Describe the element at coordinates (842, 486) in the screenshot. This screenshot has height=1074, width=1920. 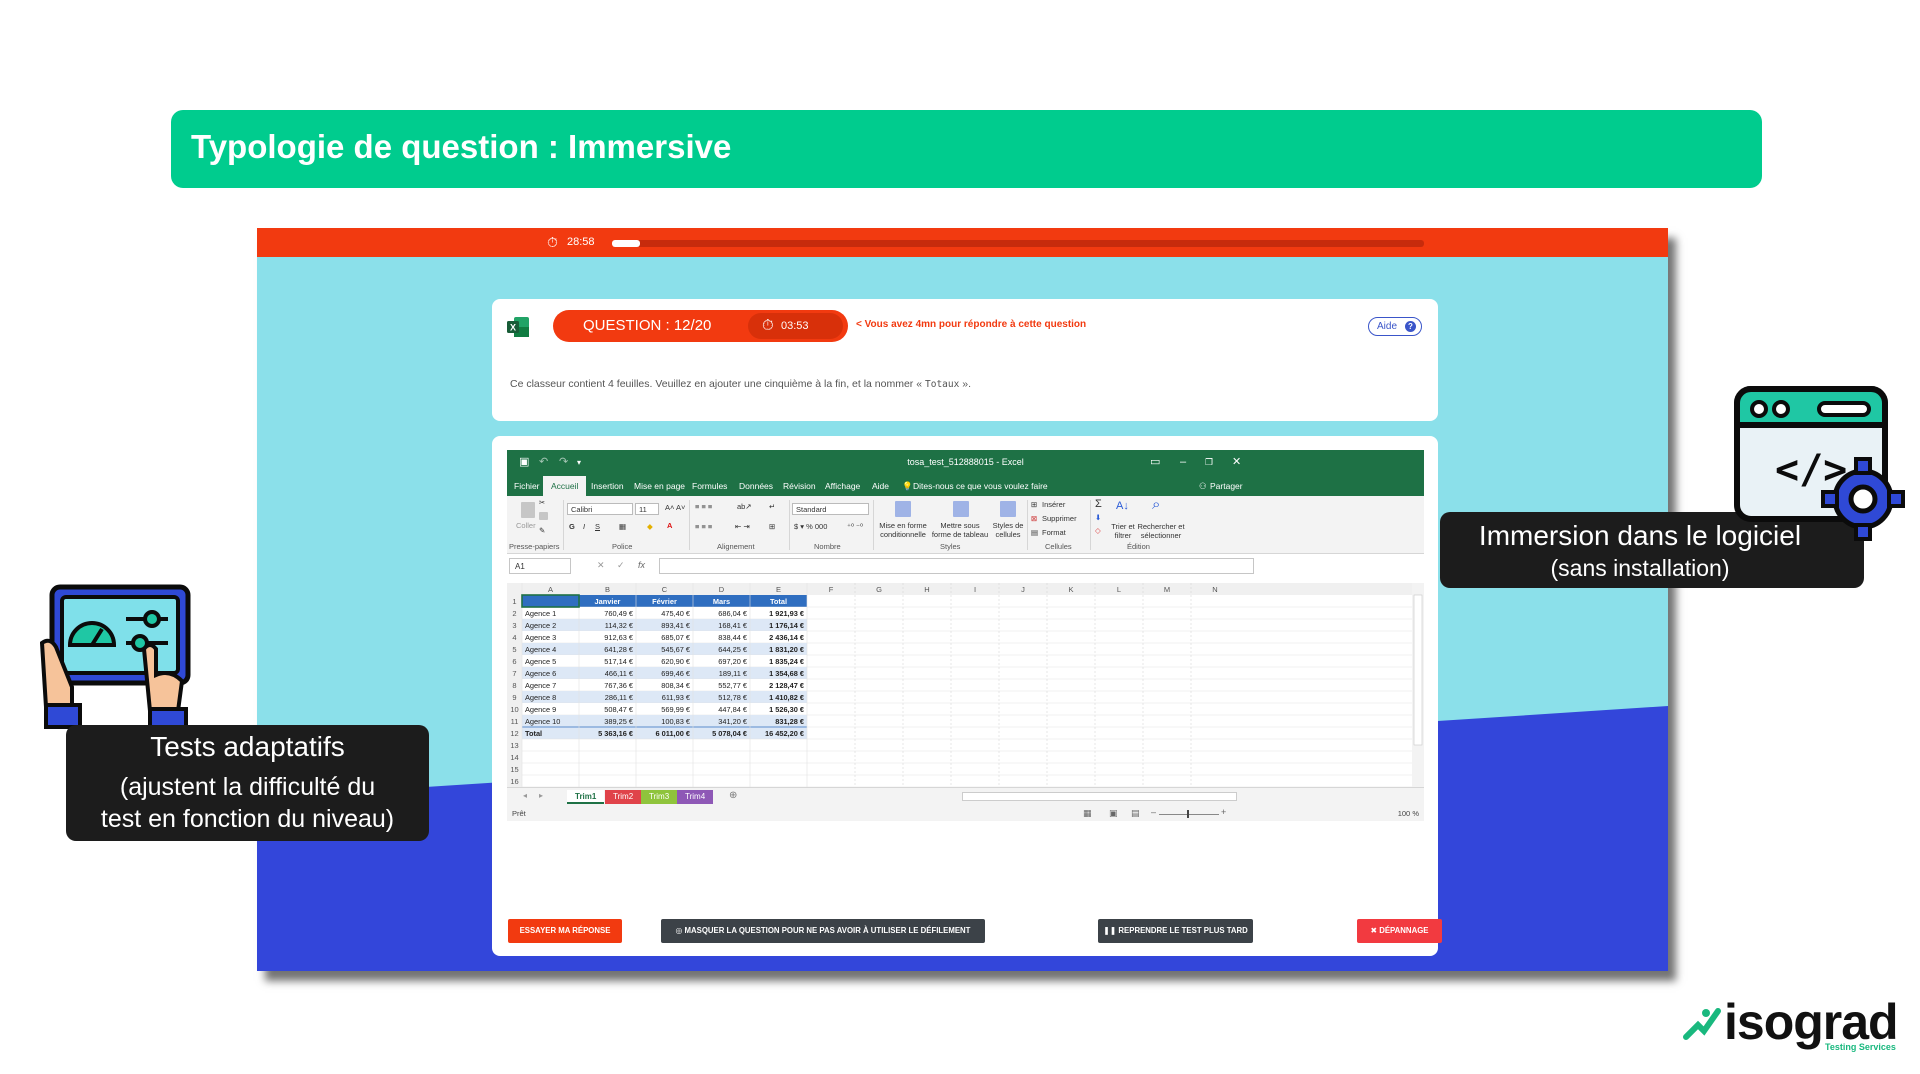
I see `tab-affichage: Affichage` at that location.